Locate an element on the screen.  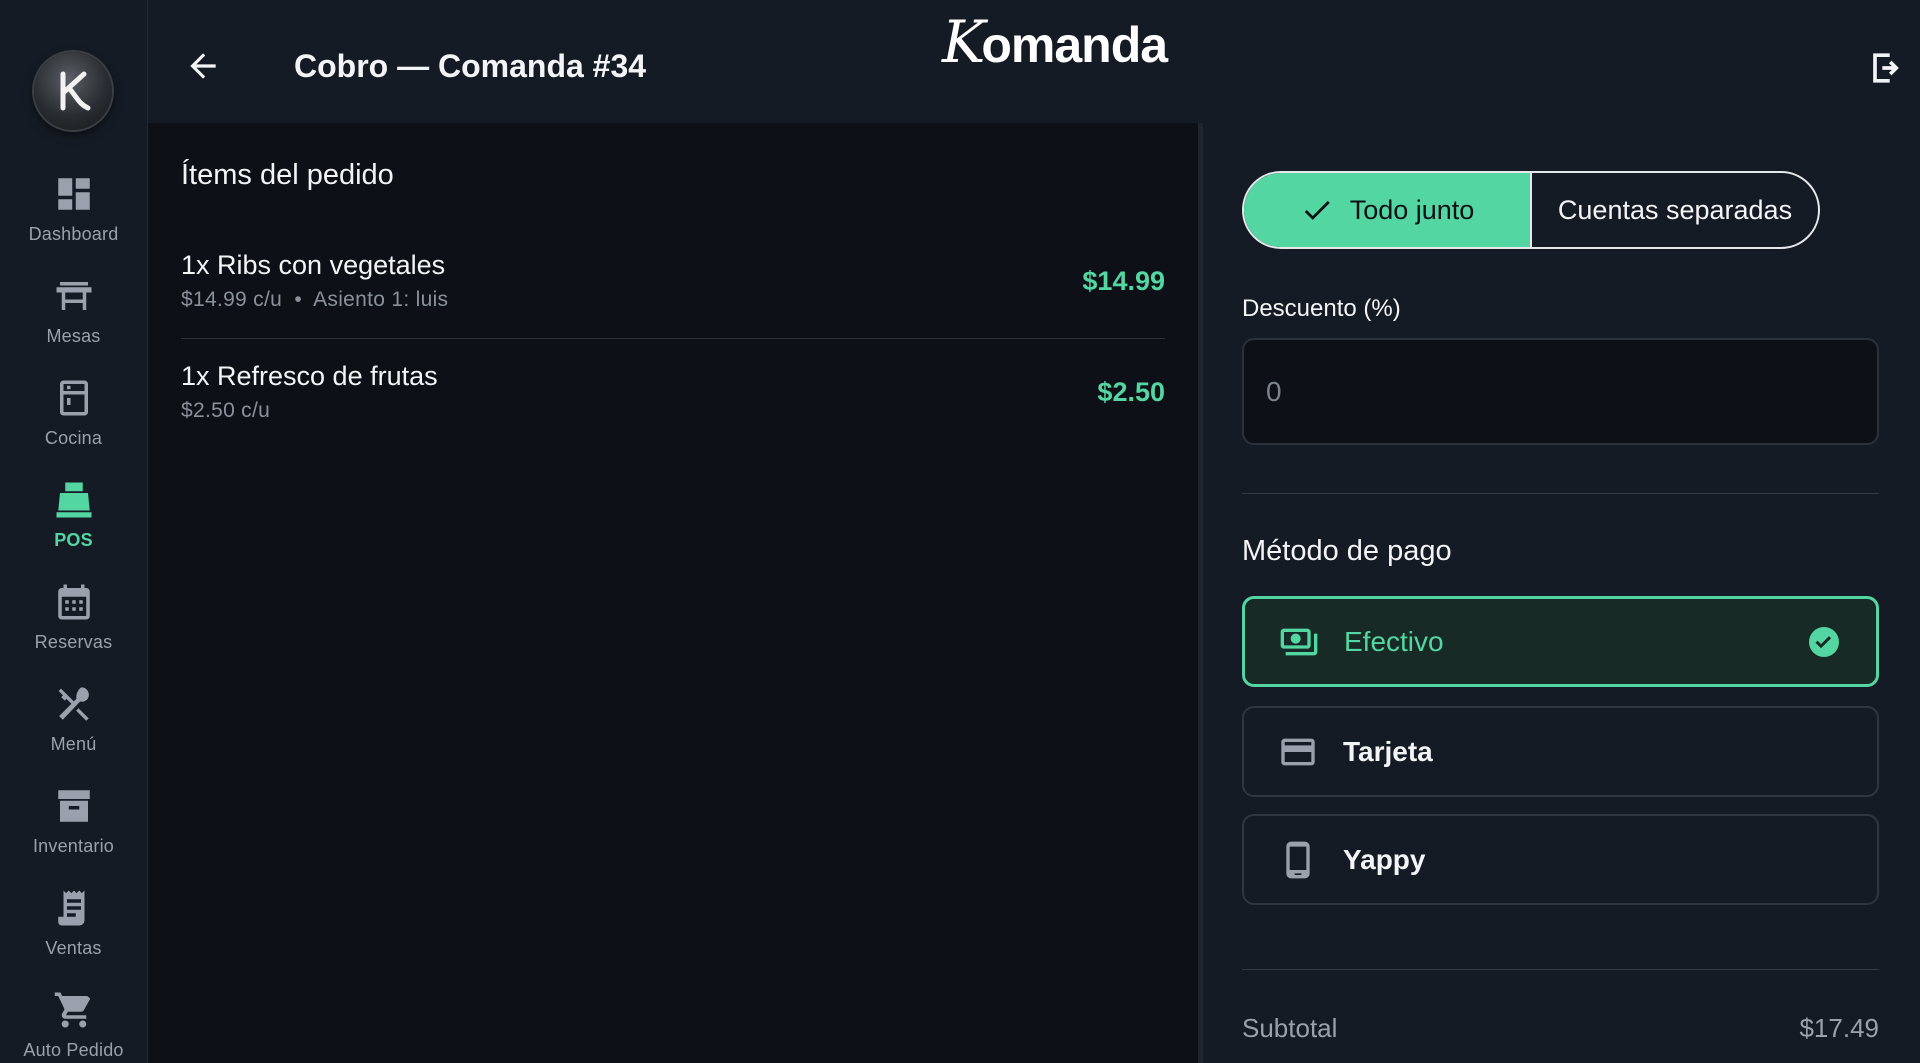
subtotal-value: $17.49 is located at coordinates (1839, 1028).